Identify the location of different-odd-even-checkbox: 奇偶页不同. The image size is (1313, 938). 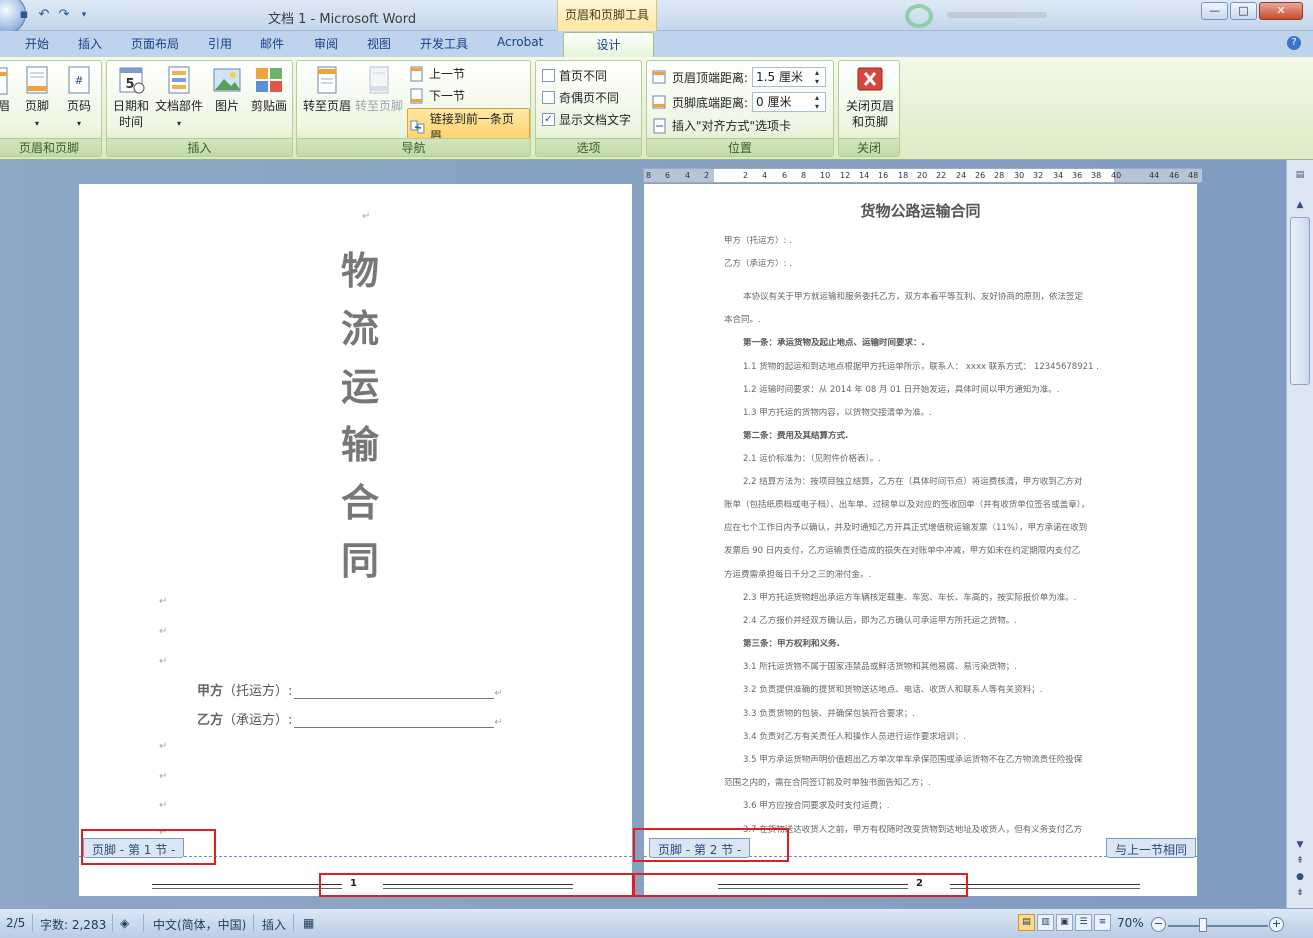
(580, 97).